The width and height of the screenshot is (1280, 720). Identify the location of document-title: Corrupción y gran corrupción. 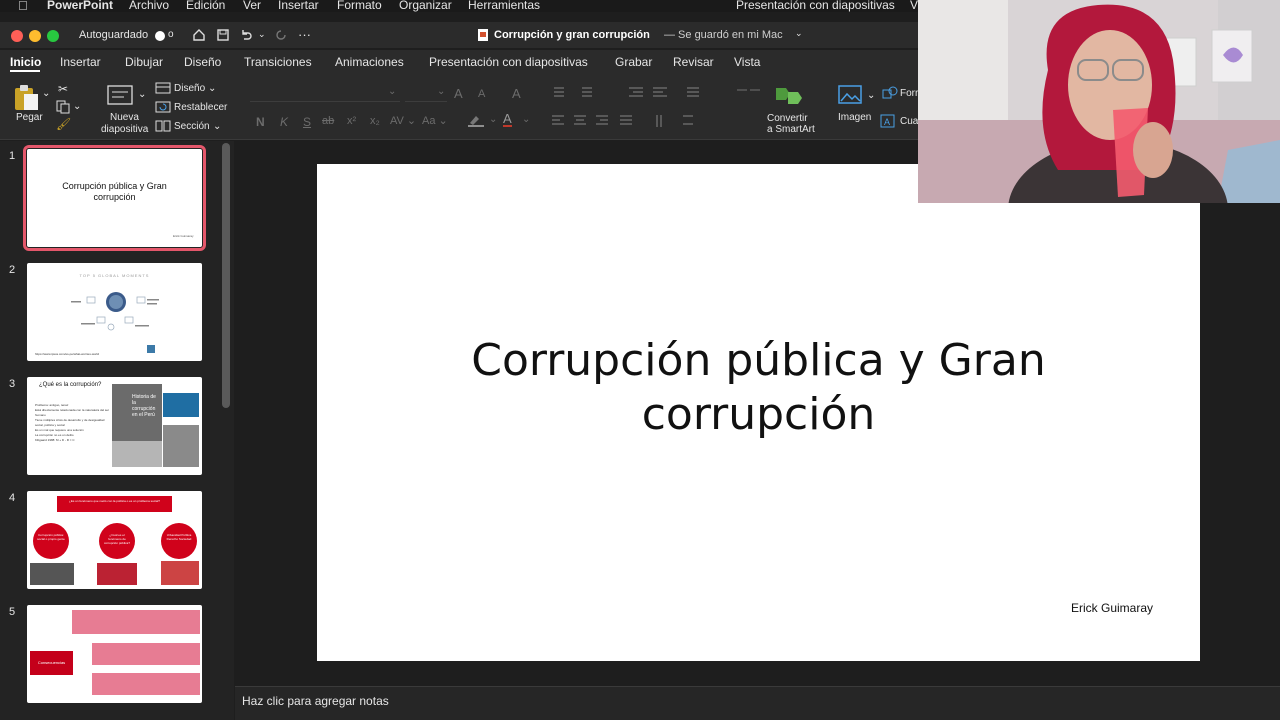
(572, 35).